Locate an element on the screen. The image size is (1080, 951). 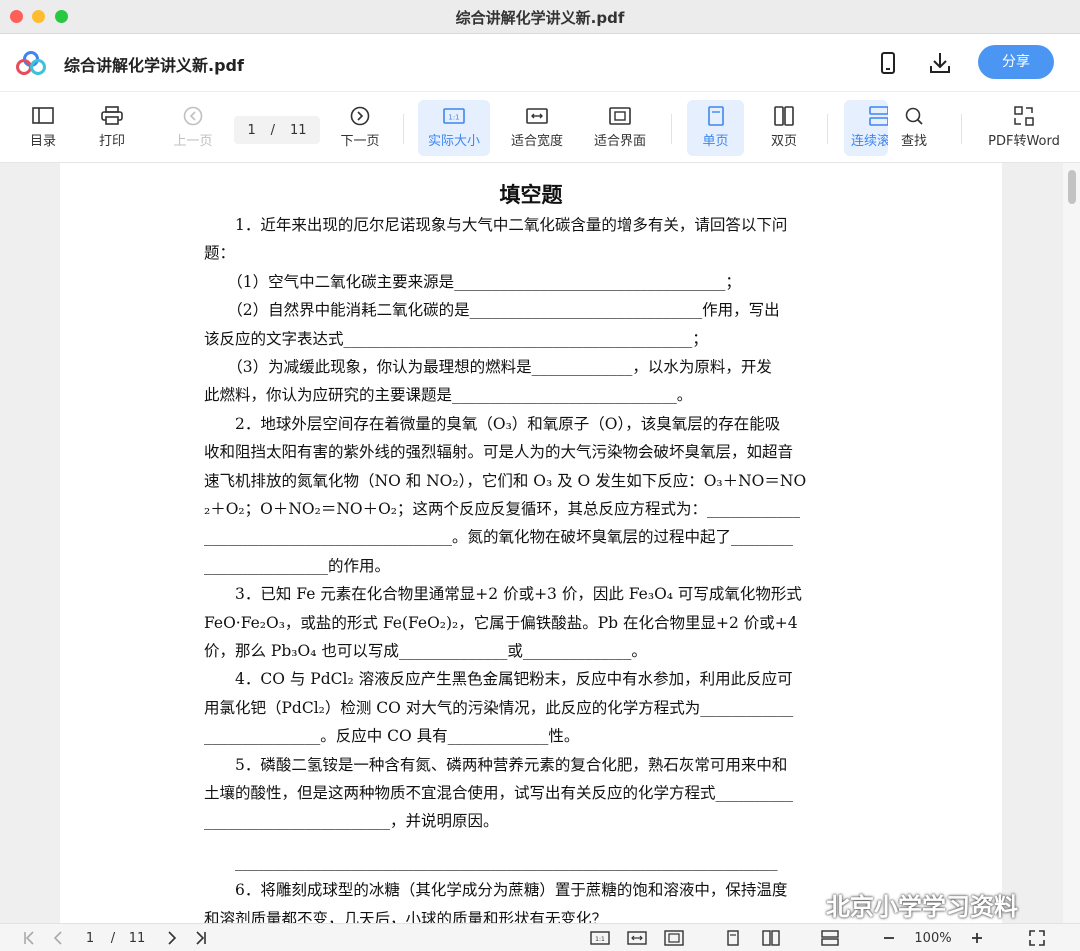
document-text-line: _______________。反应中 CO 具有_____________性。 is located at coordinates (392, 736).